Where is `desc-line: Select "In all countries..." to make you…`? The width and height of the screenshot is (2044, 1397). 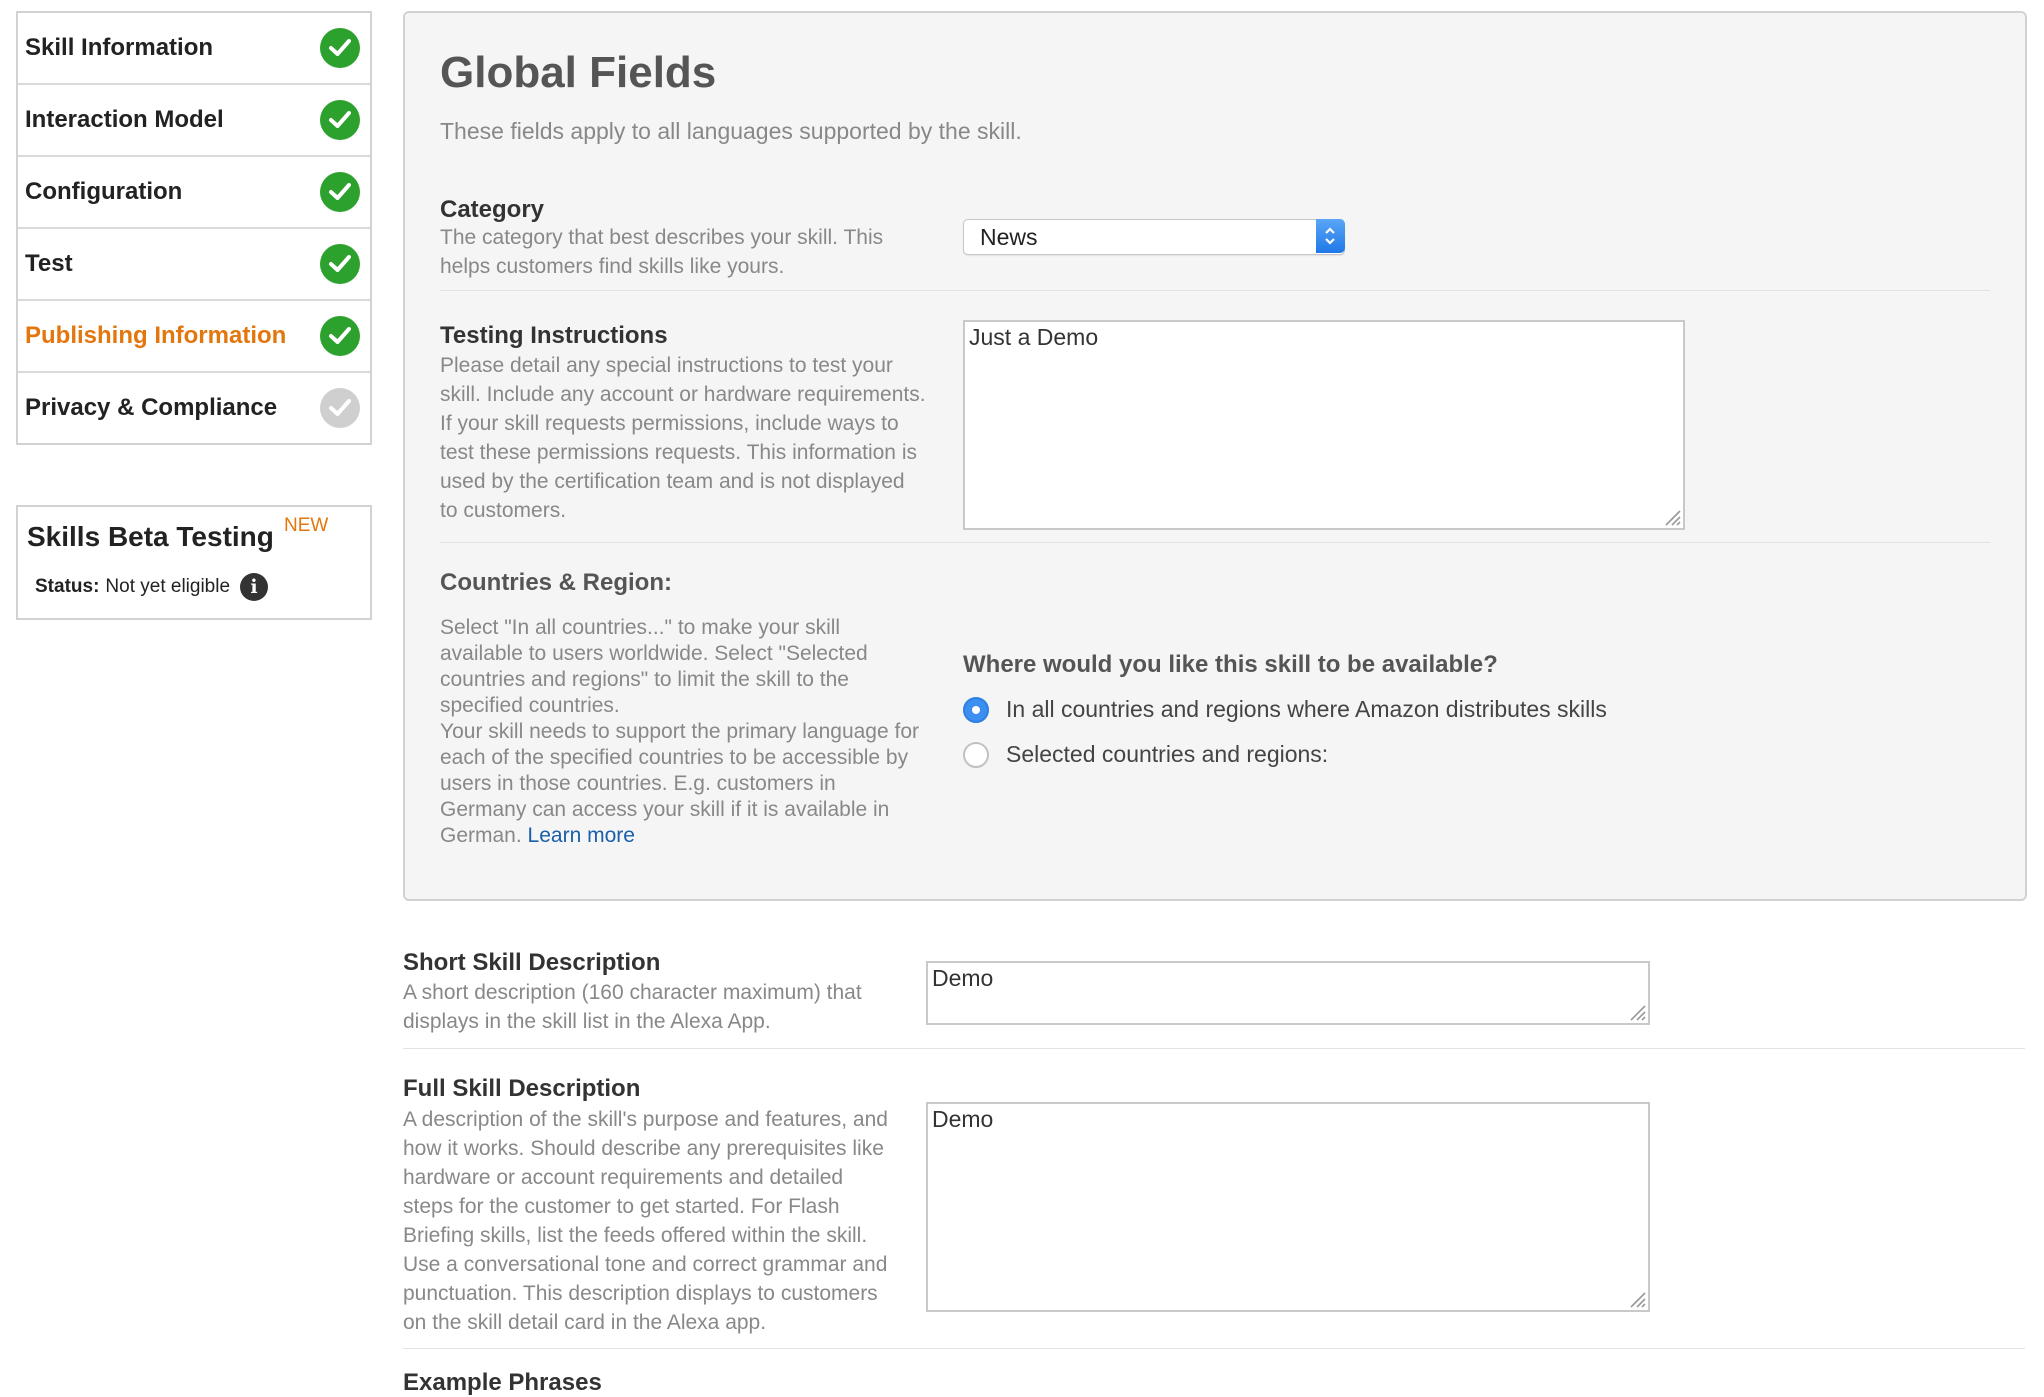
desc-line: Select "In all countries..." to make you… is located at coordinates (640, 627).